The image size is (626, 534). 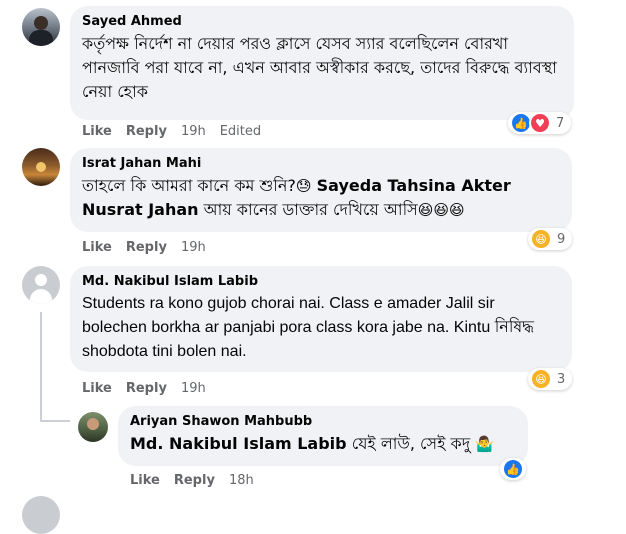 I want to click on reactions-1: 👍 ♥ 7, so click(x=540, y=123).